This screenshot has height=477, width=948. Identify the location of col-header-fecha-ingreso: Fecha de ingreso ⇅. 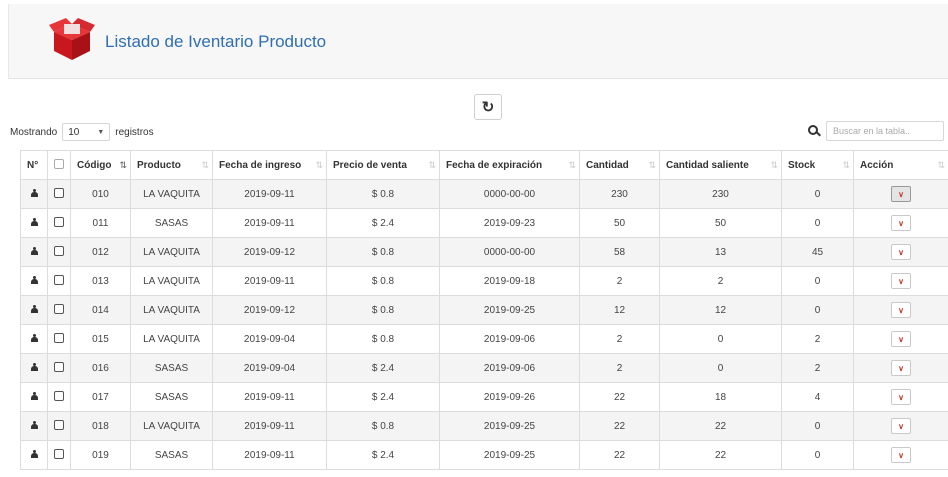
(269, 165).